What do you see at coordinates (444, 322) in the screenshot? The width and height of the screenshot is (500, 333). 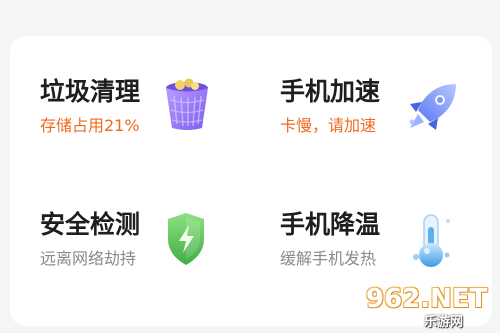 I see `watermark-sub-text: 乐游网` at bounding box center [444, 322].